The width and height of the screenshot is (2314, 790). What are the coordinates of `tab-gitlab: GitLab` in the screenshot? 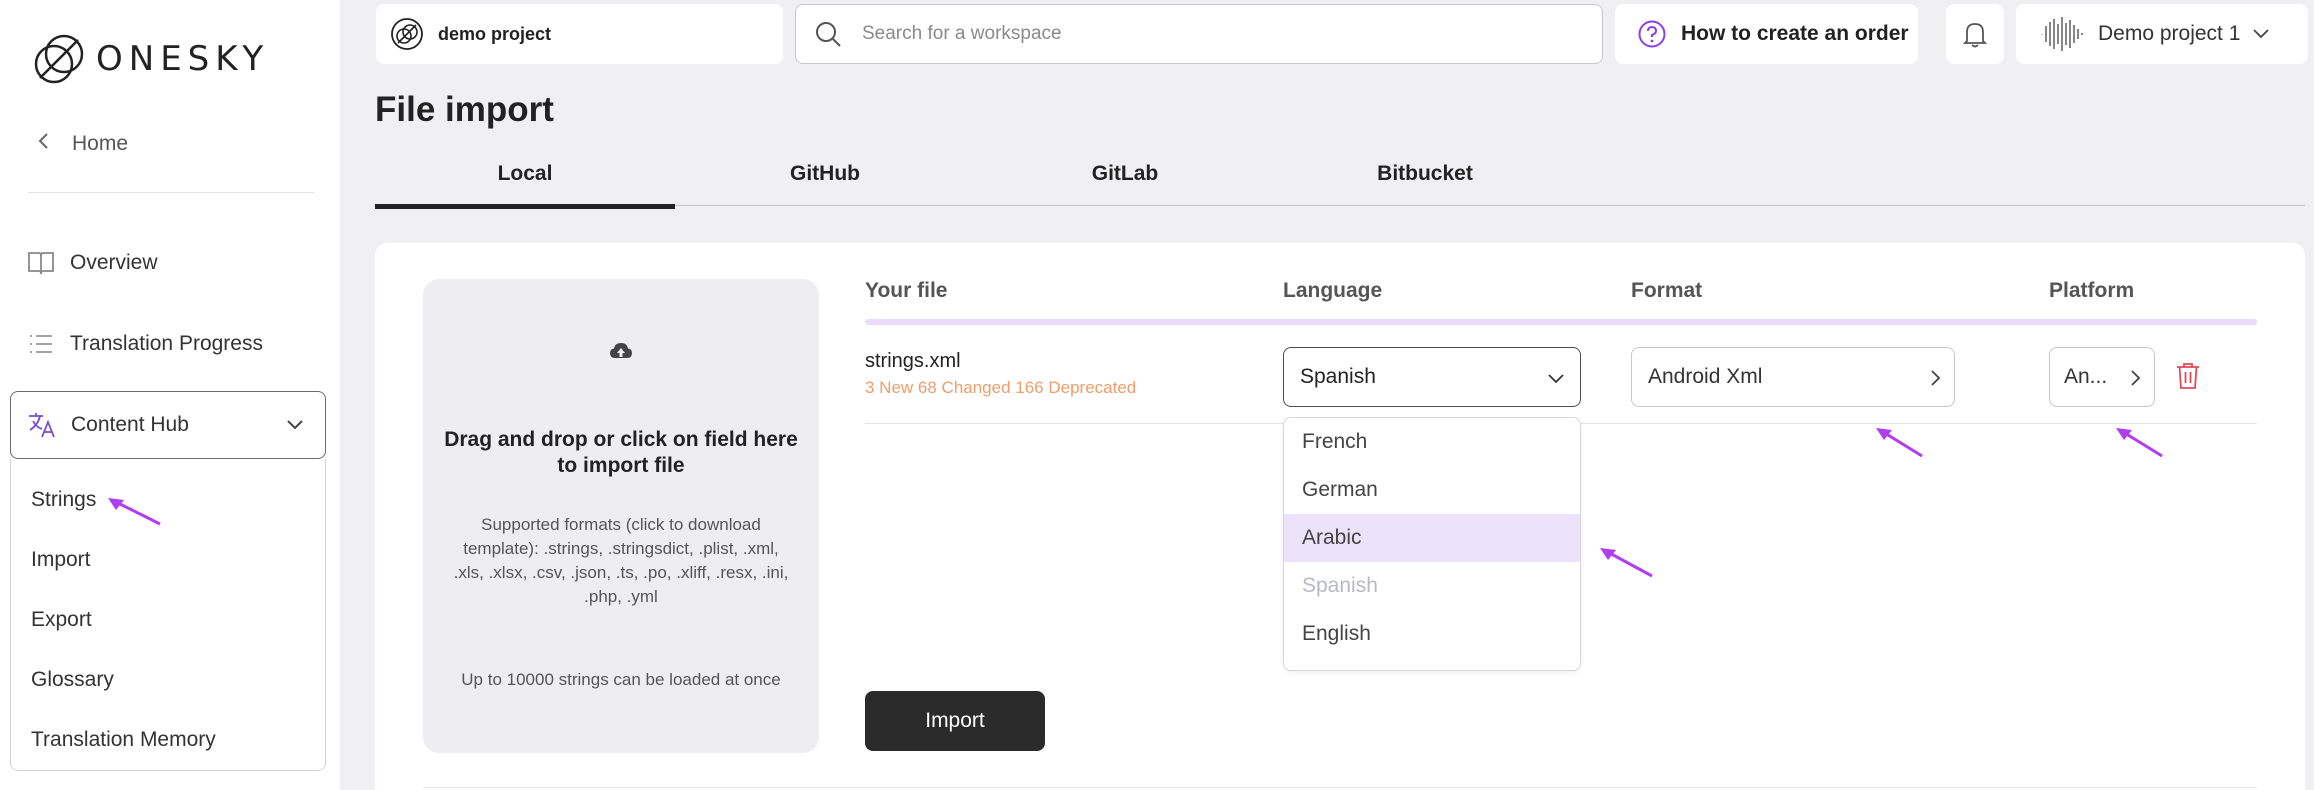 It's located at (1125, 183).